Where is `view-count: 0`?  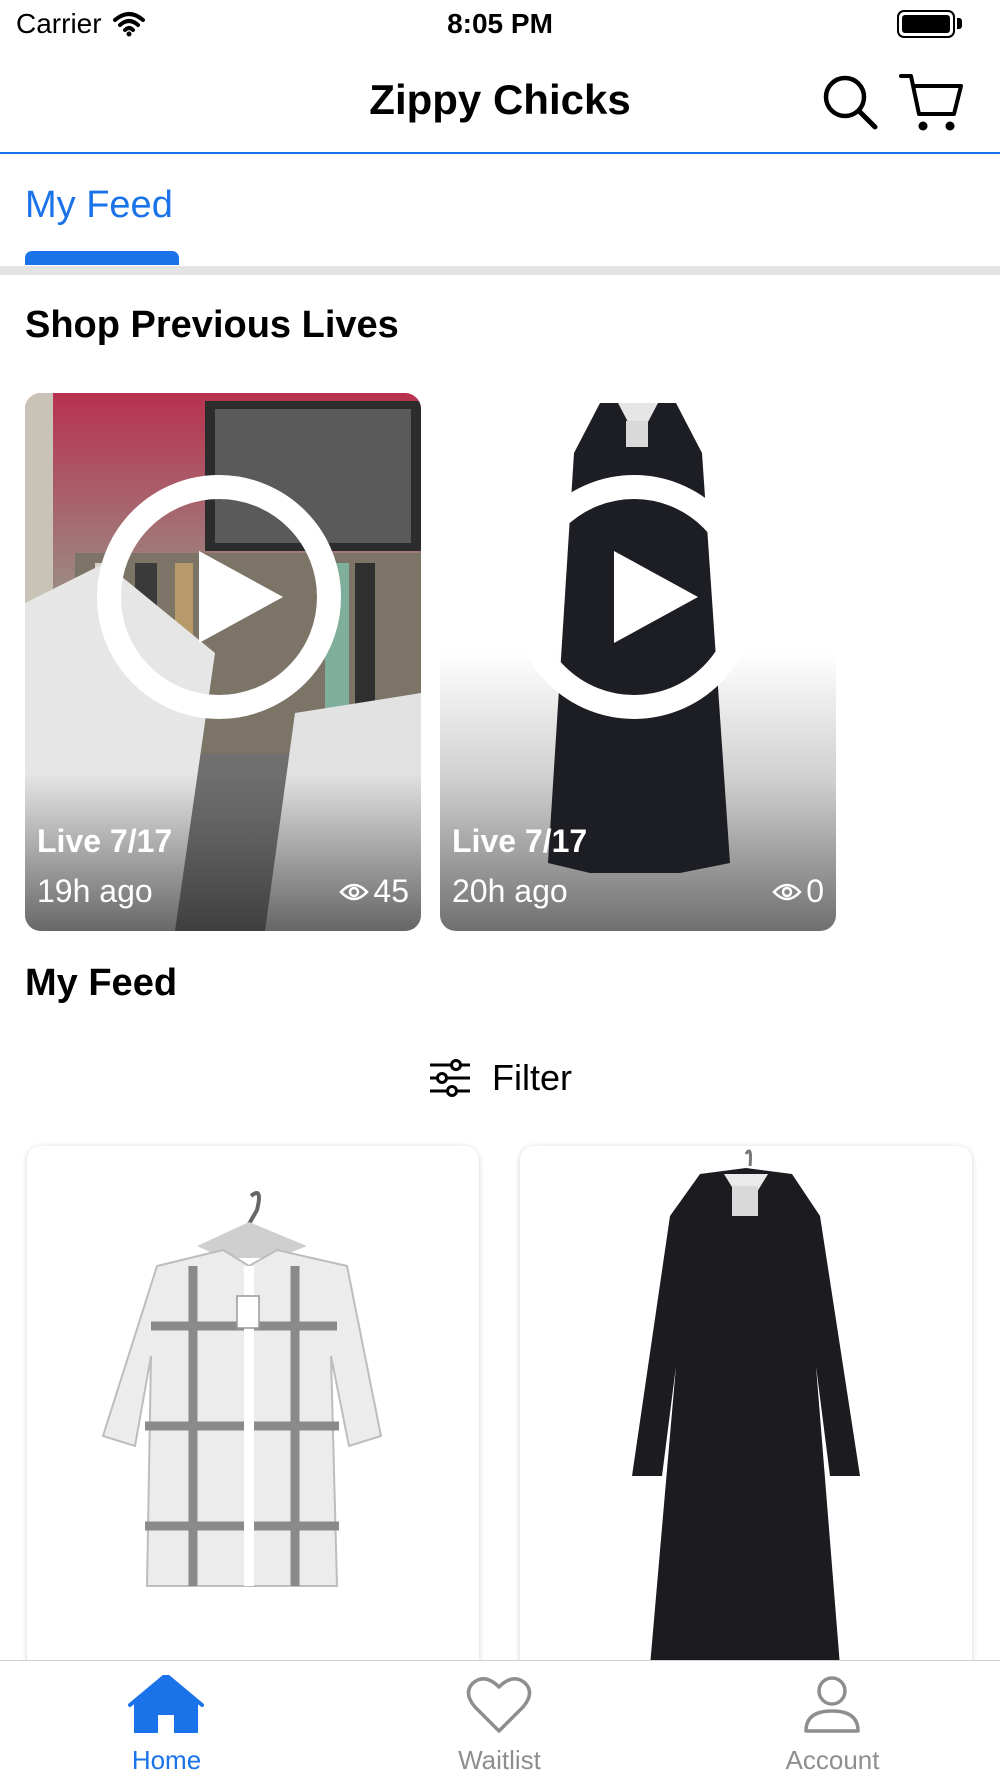 view-count: 0 is located at coordinates (815, 891).